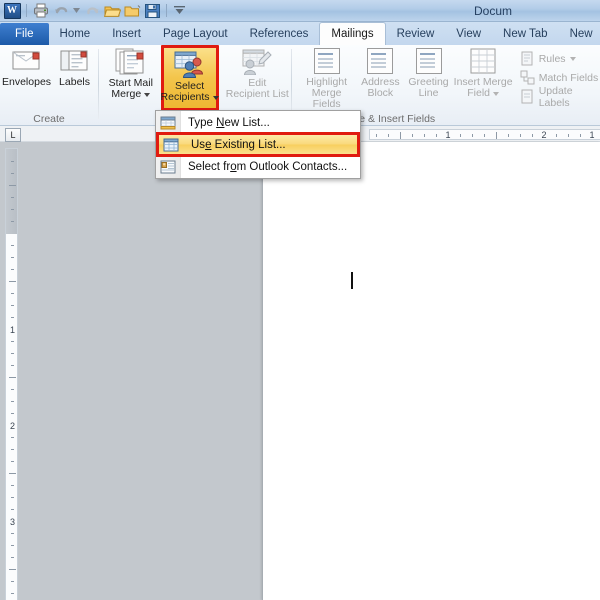 The image size is (600, 600). What do you see at coordinates (12, 330) in the screenshot?
I see `vruler-num-1: 1` at bounding box center [12, 330].